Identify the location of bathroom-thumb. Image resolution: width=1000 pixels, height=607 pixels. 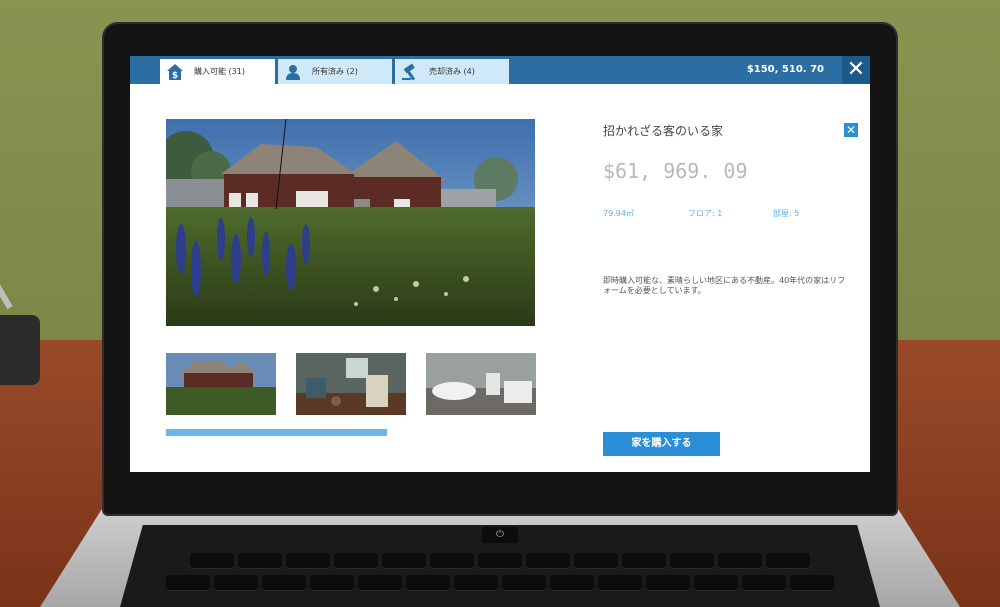
(481, 384).